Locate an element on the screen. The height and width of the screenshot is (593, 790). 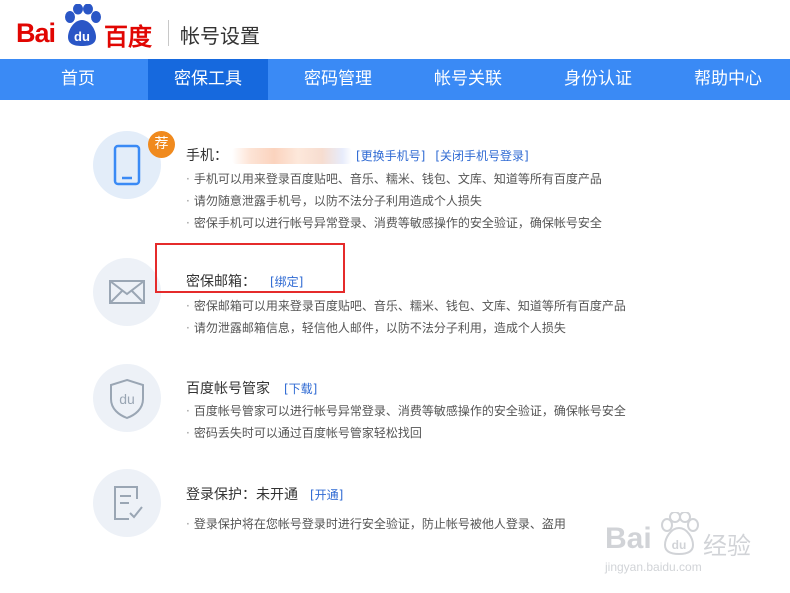
nav-home: 首页 is located at coordinates (78, 79).